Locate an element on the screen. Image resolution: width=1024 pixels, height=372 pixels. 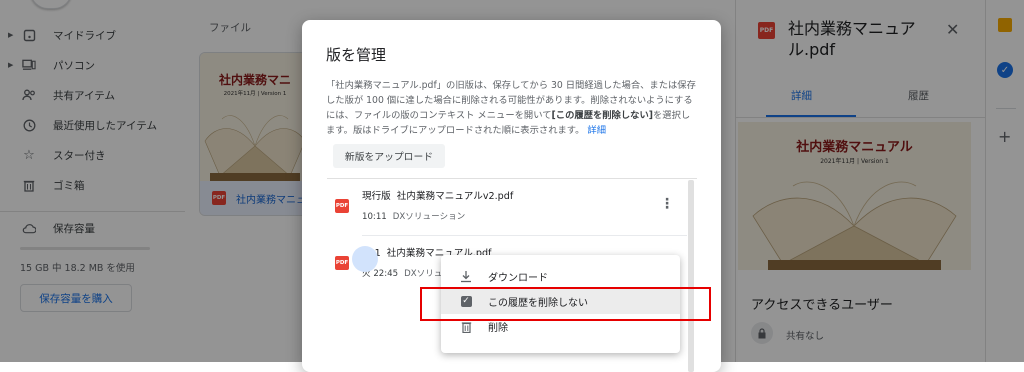
menu-item-label: 削除 is located at coordinates (498, 328).